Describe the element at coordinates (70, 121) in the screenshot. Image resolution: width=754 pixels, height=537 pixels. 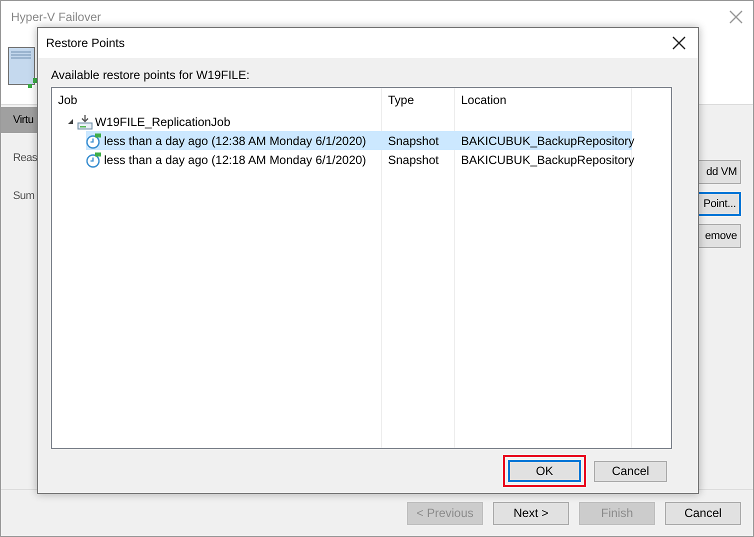
I see `expand-icon` at that location.